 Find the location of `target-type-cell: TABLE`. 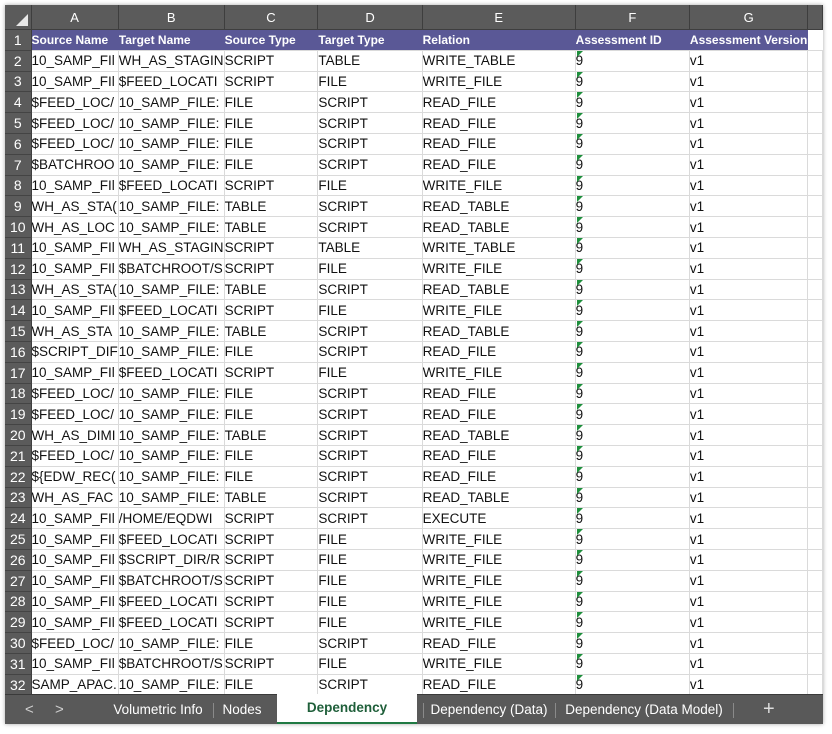

target-type-cell: TABLE is located at coordinates (370, 248).